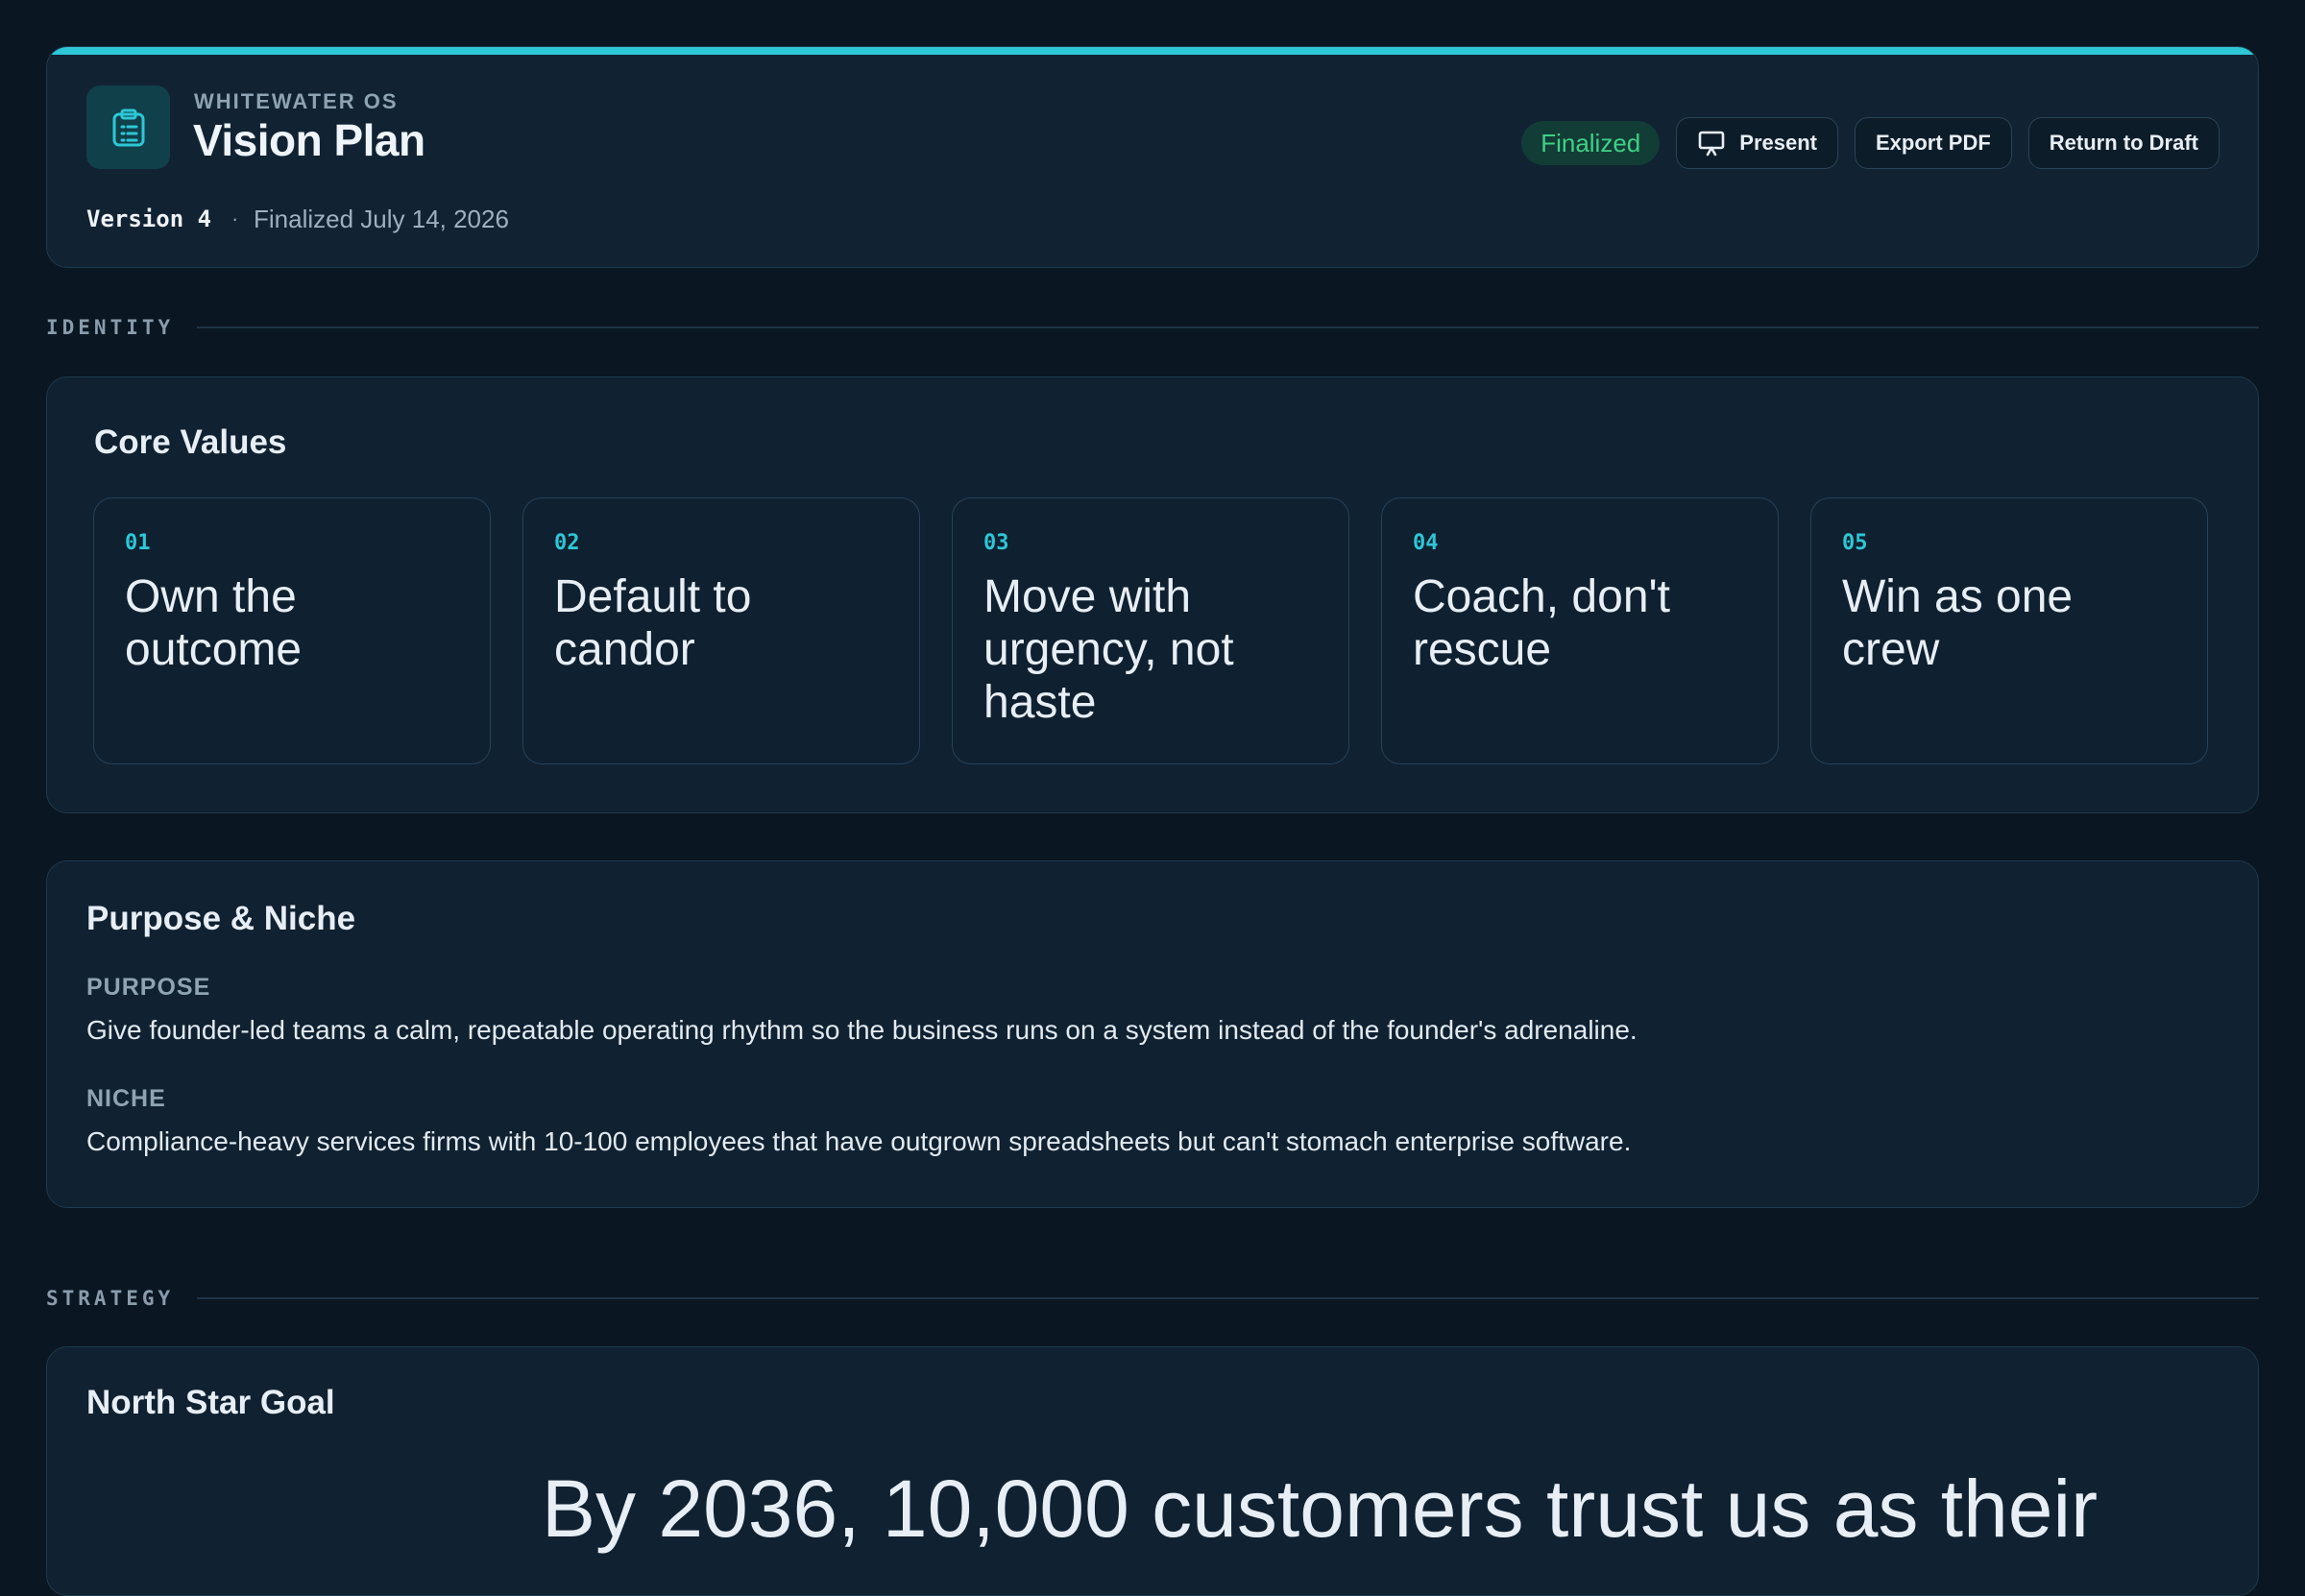  What do you see at coordinates (653, 623) in the screenshot?
I see `core-value-text: Default to candor` at bounding box center [653, 623].